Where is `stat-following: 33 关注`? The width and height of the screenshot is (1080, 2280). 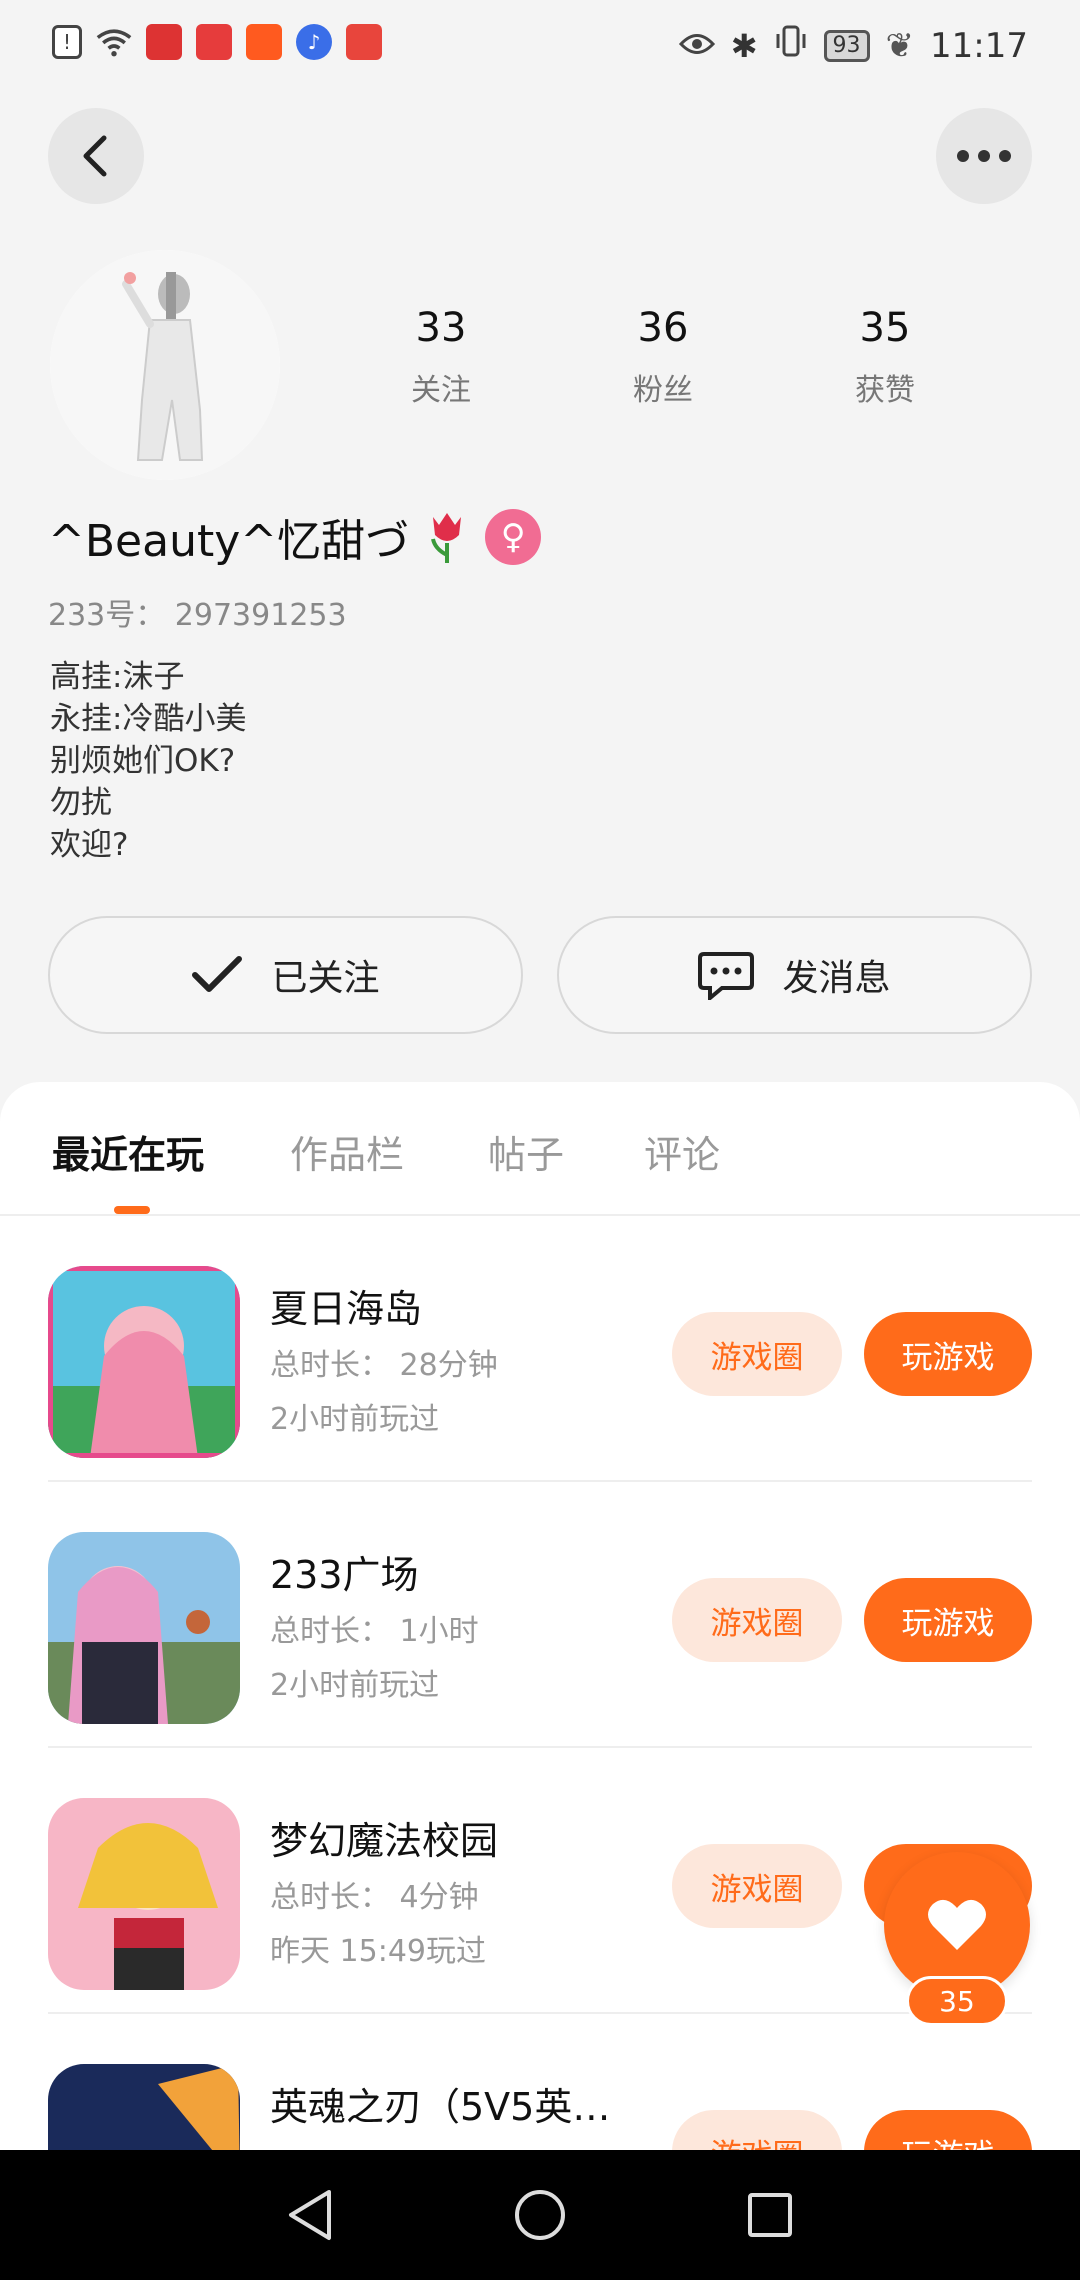 stat-following: 33 关注 is located at coordinates (441, 357).